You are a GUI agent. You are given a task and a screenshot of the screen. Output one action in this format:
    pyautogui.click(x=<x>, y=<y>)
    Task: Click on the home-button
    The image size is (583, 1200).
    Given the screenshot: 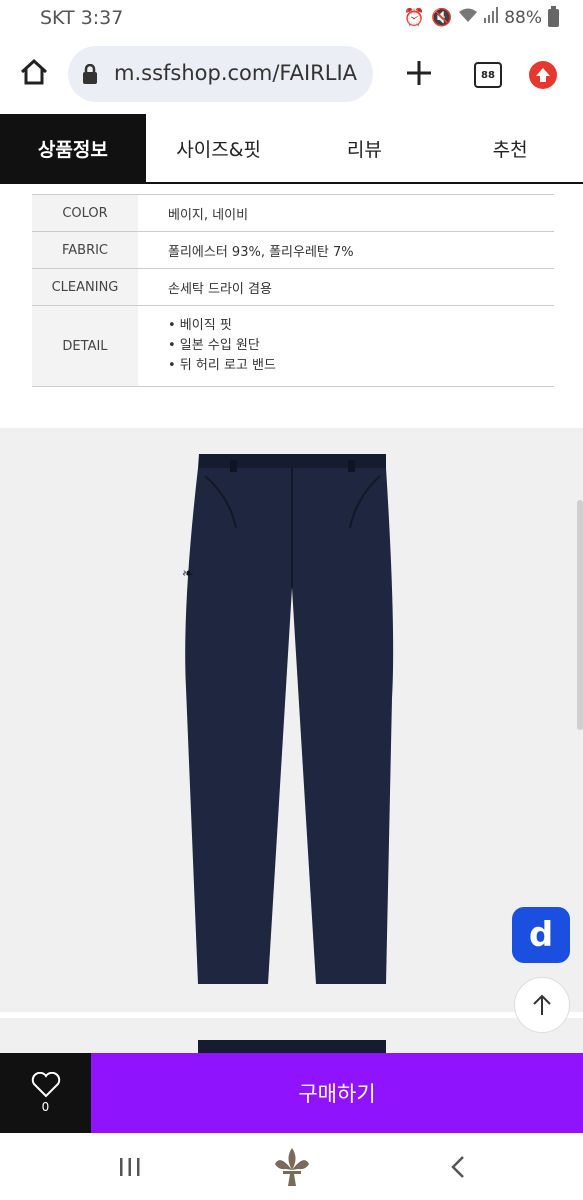 What is the action you would take?
    pyautogui.click(x=34, y=72)
    